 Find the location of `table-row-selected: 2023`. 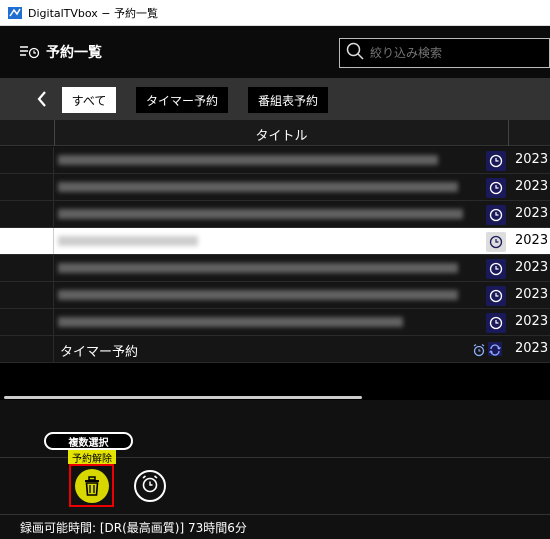

table-row-selected: 2023 is located at coordinates (275, 241).